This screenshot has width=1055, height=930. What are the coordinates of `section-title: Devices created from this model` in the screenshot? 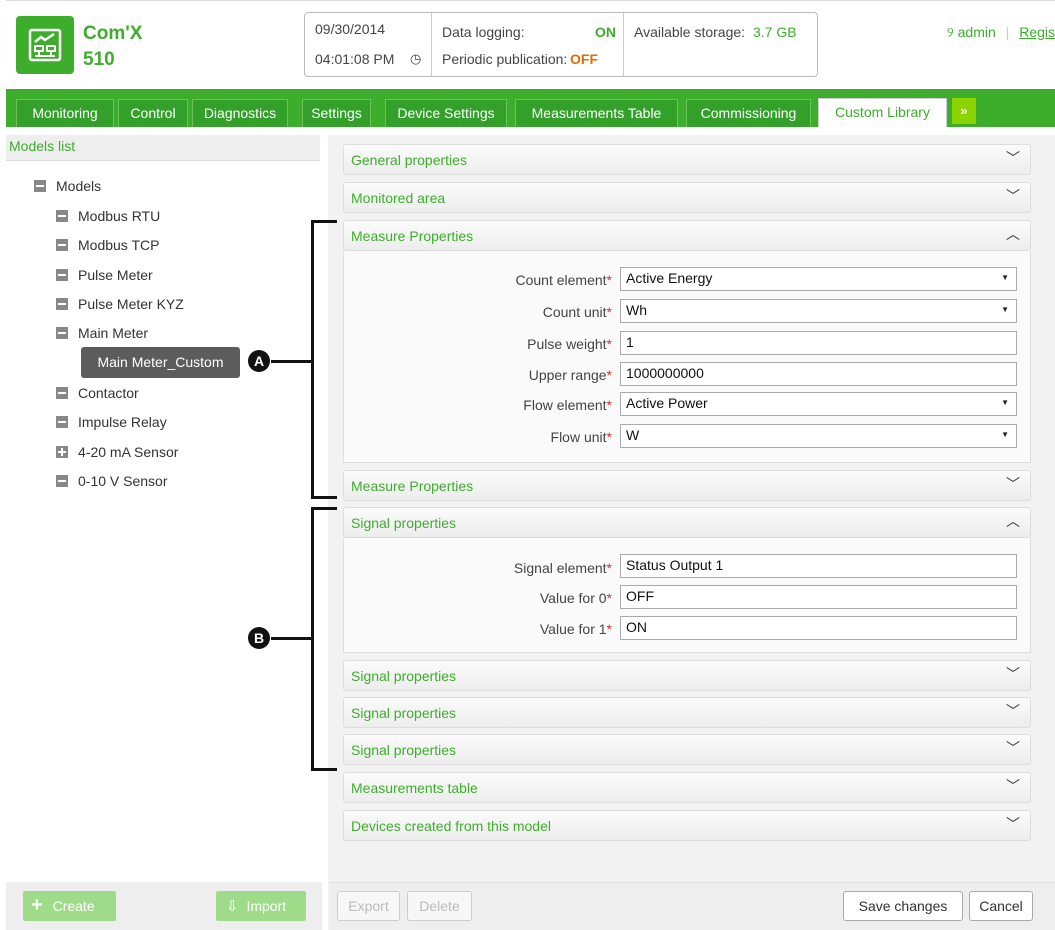 It's located at (451, 826).